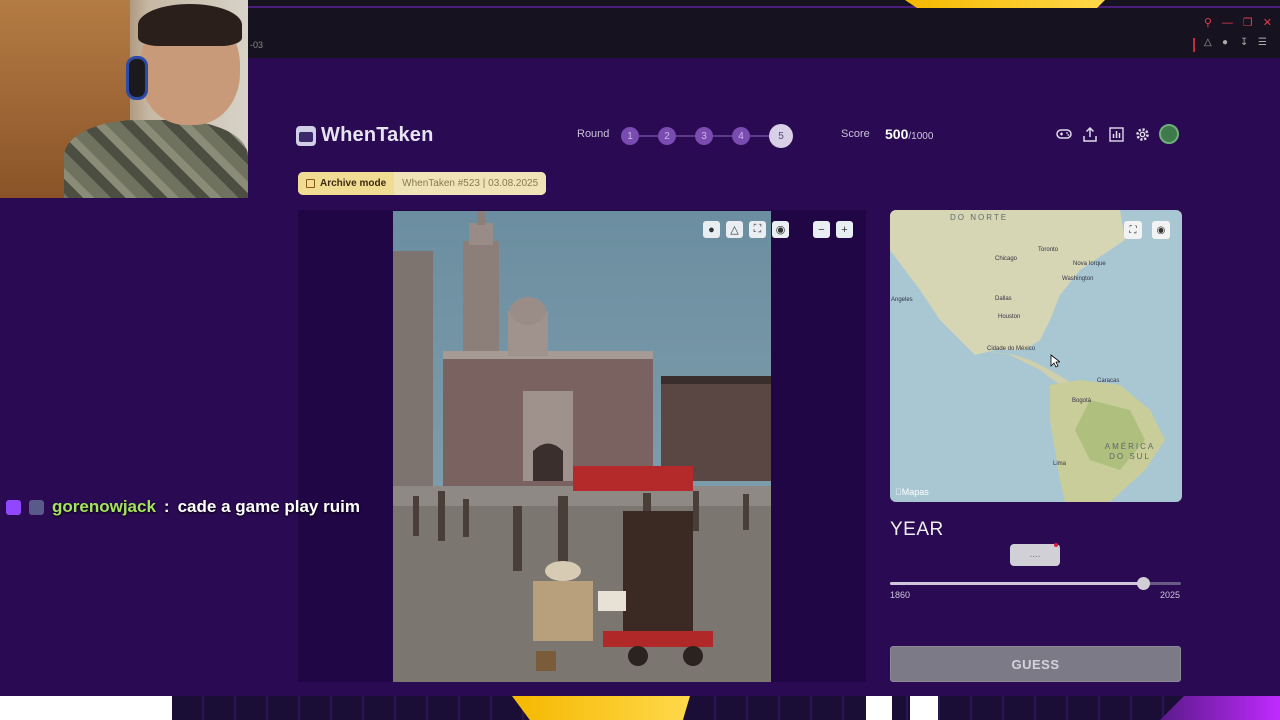  Describe the element at coordinates (1055, 361) in the screenshot. I see `cursor-icon` at that location.